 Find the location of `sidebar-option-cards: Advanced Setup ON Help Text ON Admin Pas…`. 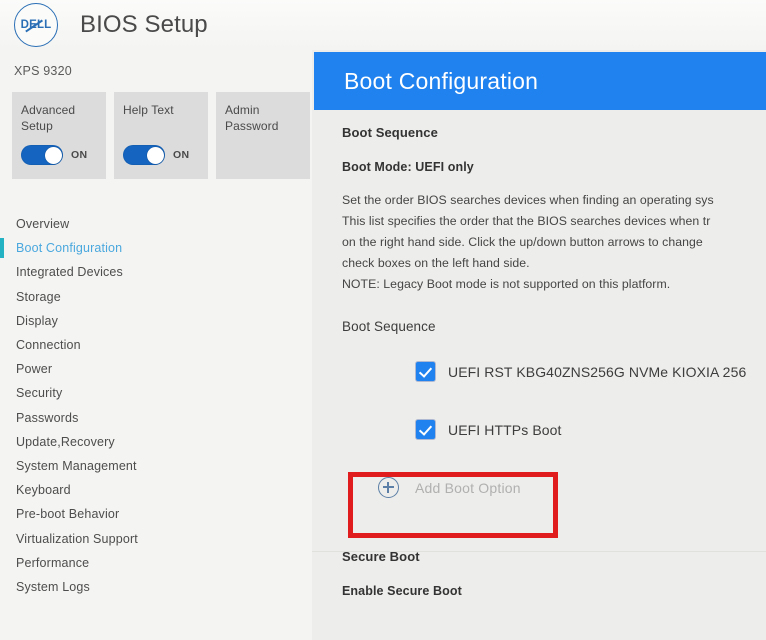

sidebar-option-cards: Advanced Setup ON Help Text ON Admin Pas… is located at coordinates (161, 135).